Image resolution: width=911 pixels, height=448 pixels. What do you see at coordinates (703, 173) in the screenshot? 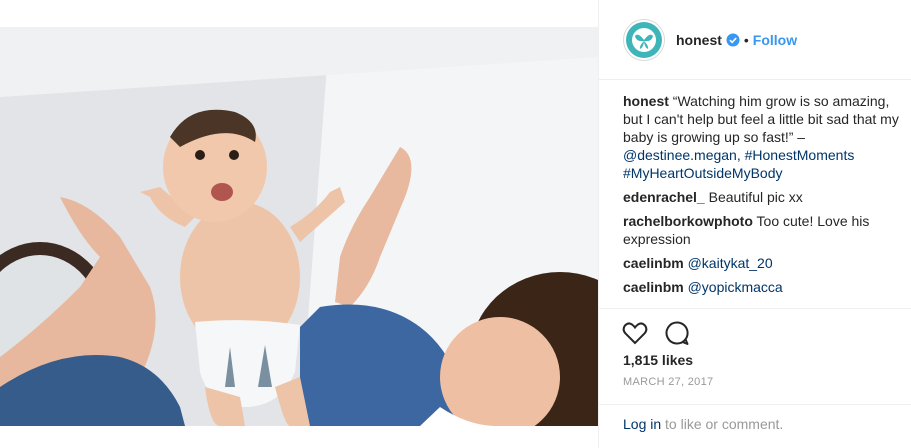
I see `caption-hashtag-link: #MyHeartOutsideMyBody` at bounding box center [703, 173].